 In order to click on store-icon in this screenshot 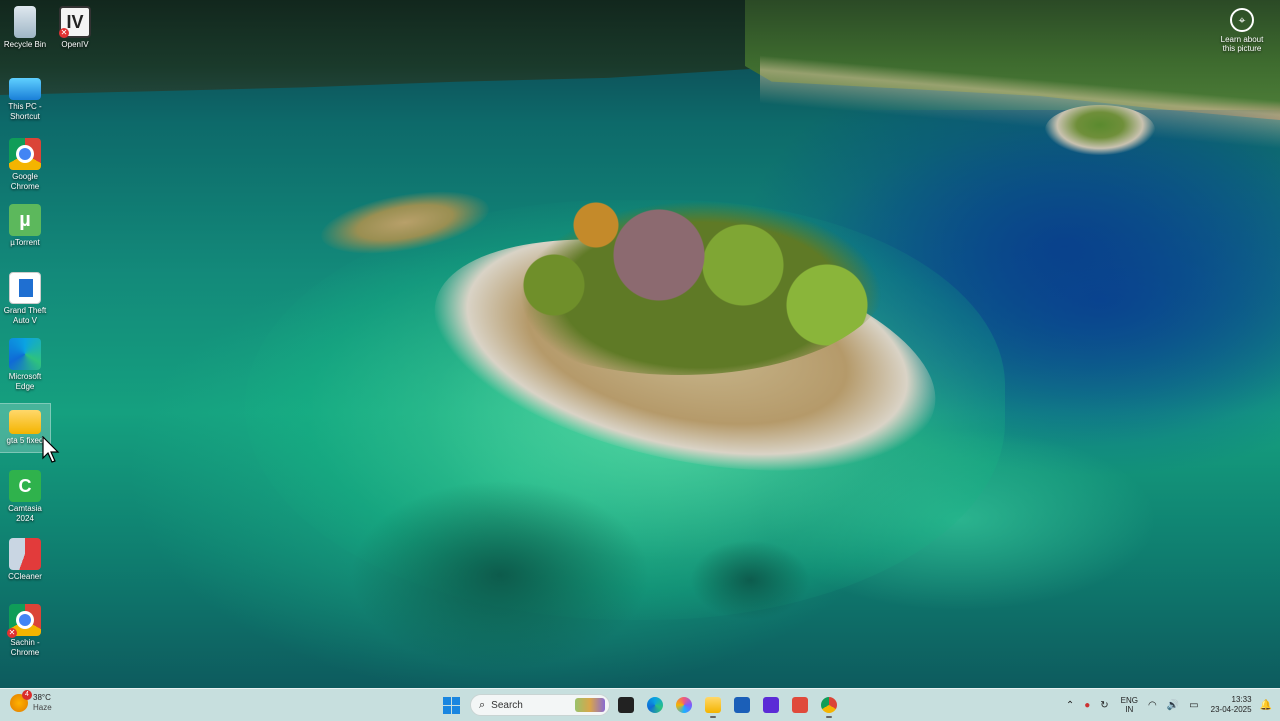, I will do `click(742, 705)`.